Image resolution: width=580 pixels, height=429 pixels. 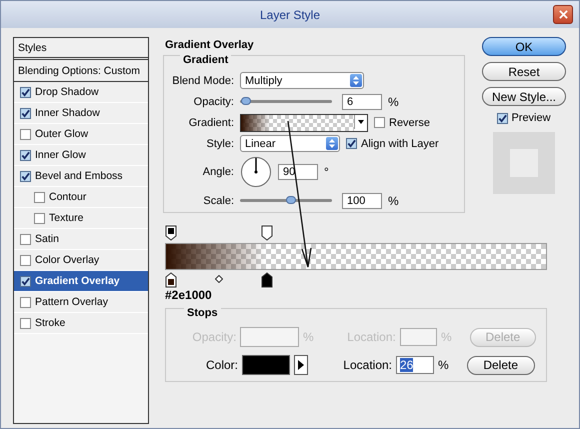 I want to click on field-label: Location:, so click(x=367, y=365).